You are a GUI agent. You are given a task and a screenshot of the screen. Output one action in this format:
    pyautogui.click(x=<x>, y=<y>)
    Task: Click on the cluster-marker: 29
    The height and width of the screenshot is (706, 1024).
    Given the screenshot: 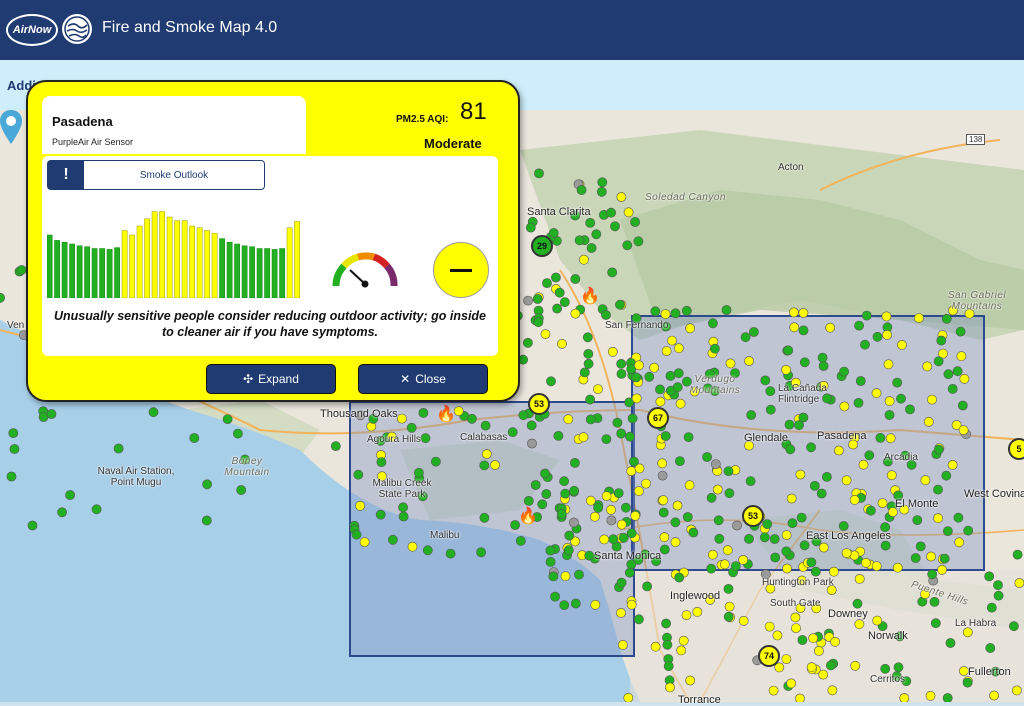 What is the action you would take?
    pyautogui.click(x=542, y=246)
    